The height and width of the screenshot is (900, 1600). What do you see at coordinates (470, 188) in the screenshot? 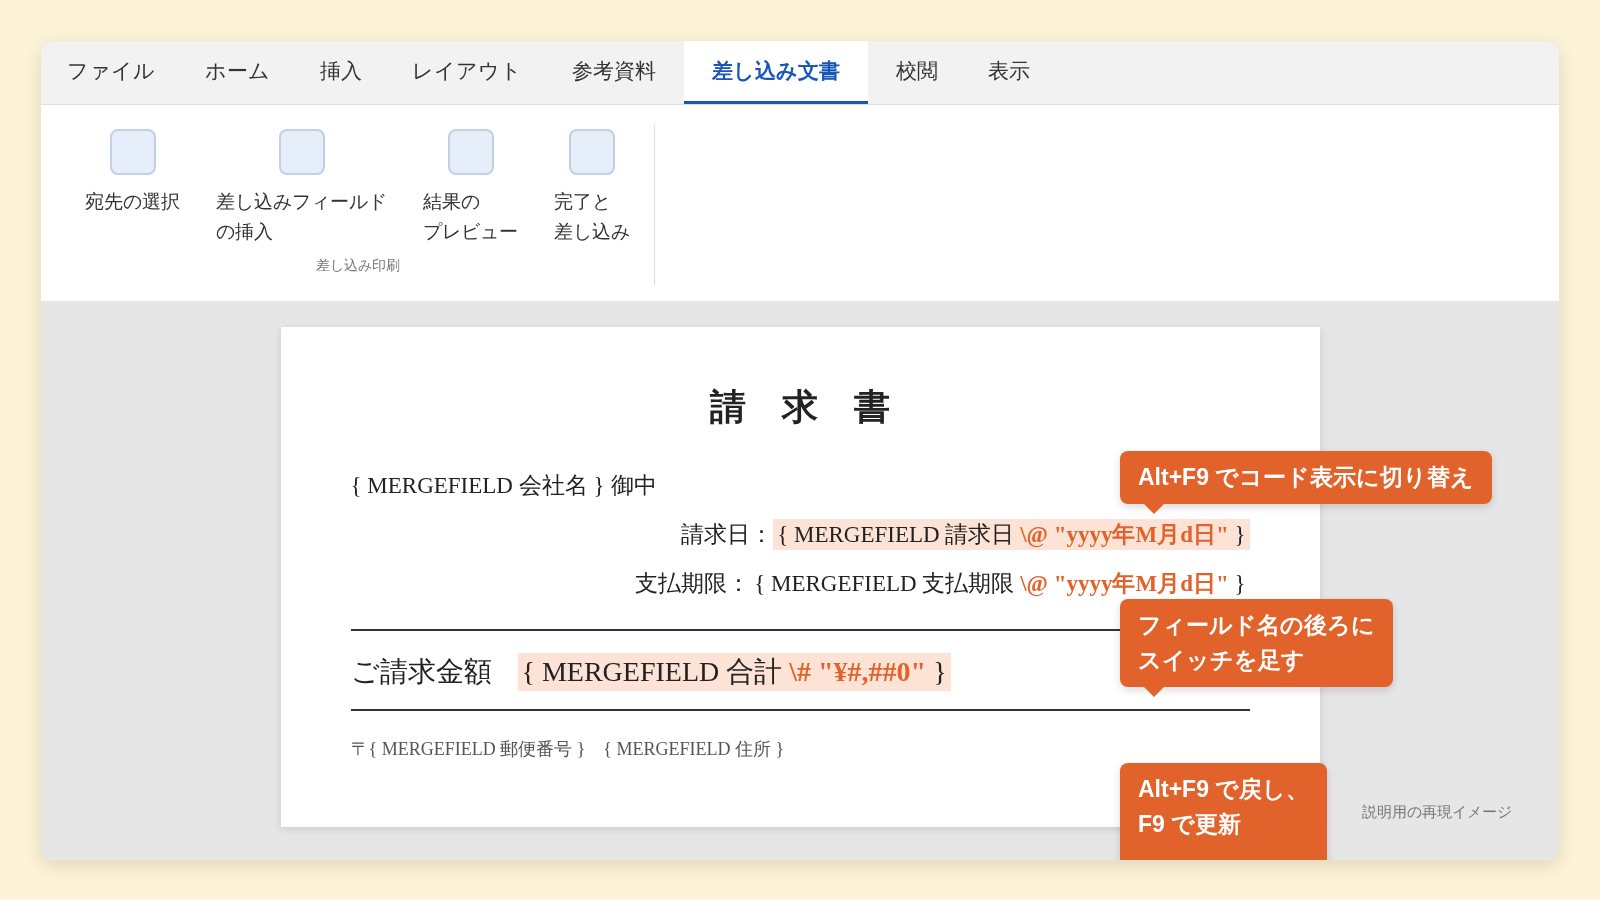
I see `ribbon-button: 結果の プレビュー` at bounding box center [470, 188].